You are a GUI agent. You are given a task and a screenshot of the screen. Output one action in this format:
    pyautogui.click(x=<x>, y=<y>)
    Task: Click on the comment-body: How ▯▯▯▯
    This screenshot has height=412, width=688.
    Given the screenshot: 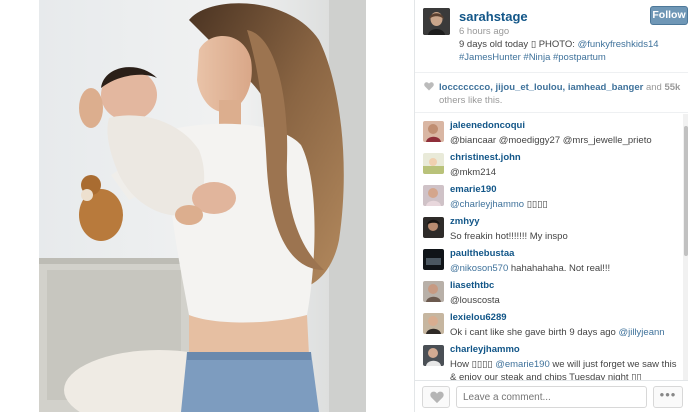 What is the action you would take?
    pyautogui.click(x=473, y=364)
    